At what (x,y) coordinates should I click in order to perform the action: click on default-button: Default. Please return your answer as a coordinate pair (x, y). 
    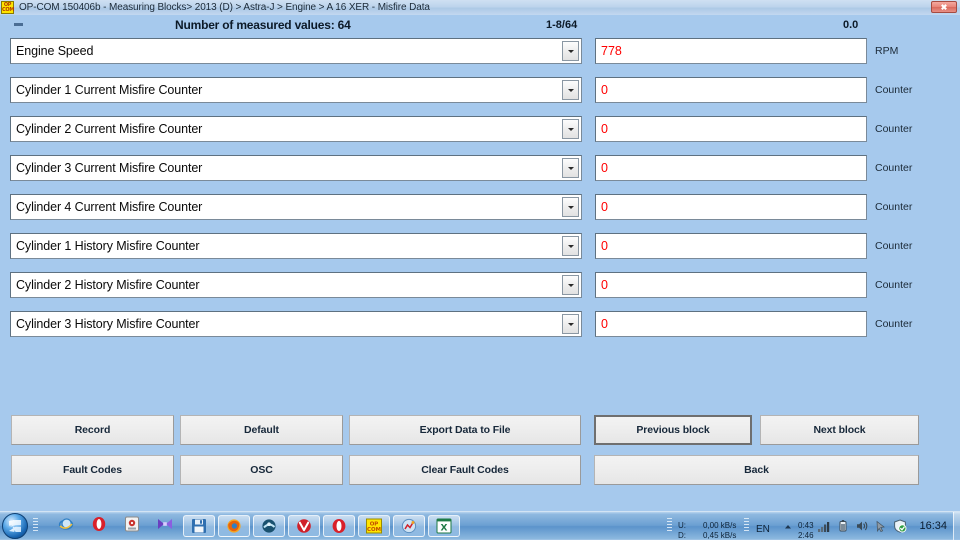
    Looking at the image, I should click on (261, 430).